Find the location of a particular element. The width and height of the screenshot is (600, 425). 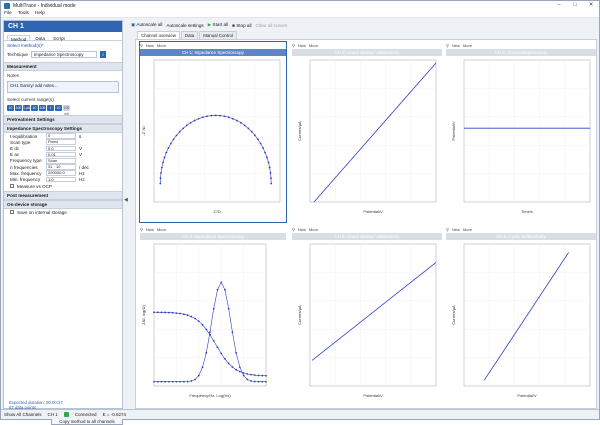

tab-script: Script is located at coordinates (59, 38).